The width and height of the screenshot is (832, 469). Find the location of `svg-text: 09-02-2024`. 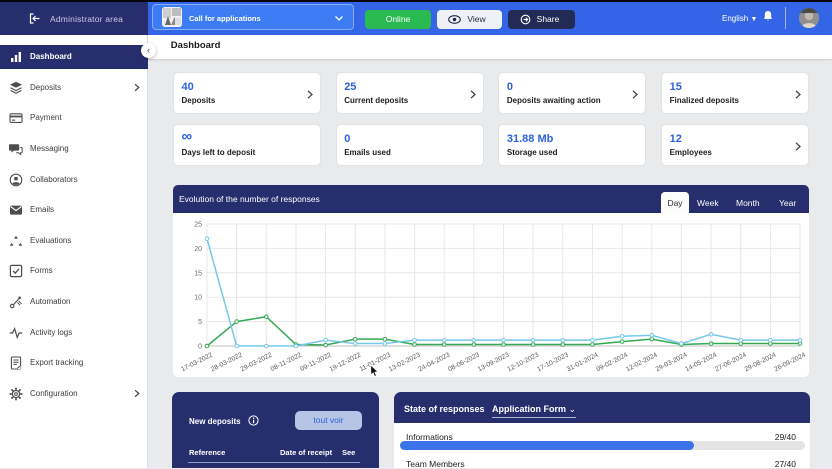

svg-text: 09-02-2024 is located at coordinates (612, 362).